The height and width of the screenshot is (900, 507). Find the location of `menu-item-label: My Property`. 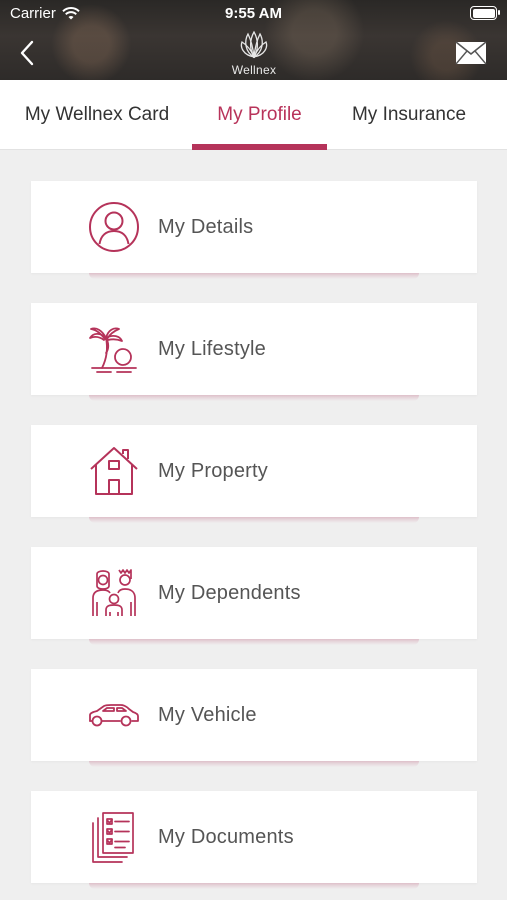

menu-item-label: My Property is located at coordinates (213, 470).